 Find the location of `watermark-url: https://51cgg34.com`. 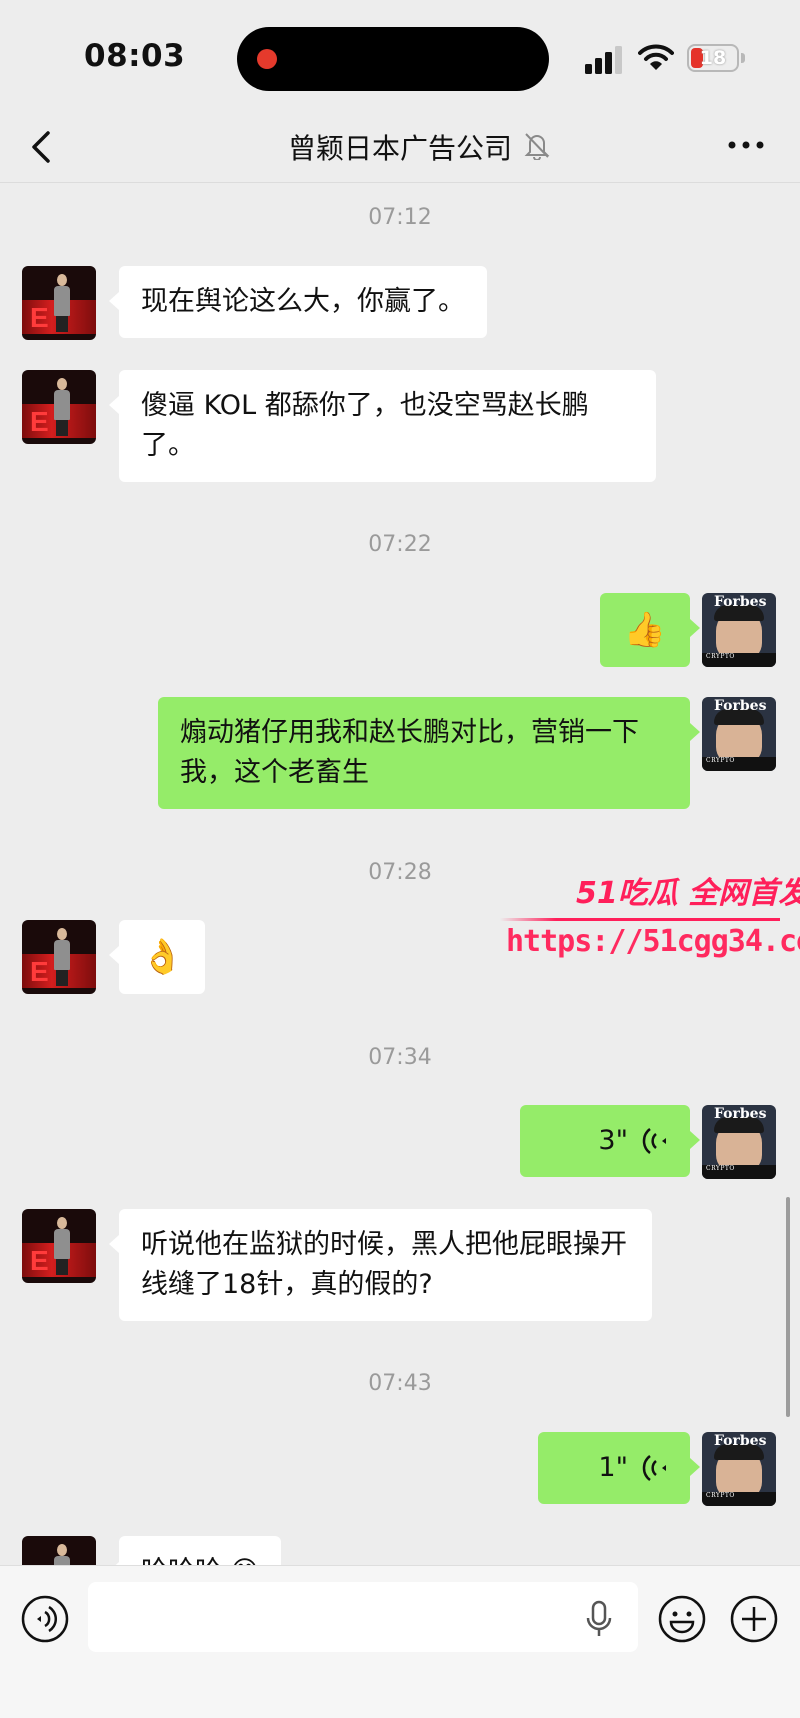

watermark-url: https://51cgg34.com is located at coordinates (653, 941).